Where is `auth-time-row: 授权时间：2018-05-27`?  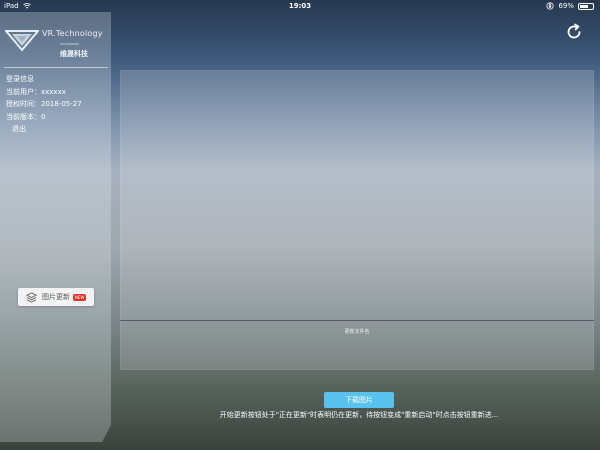 auth-time-row: 授权时间：2018-05-27 is located at coordinates (44, 104).